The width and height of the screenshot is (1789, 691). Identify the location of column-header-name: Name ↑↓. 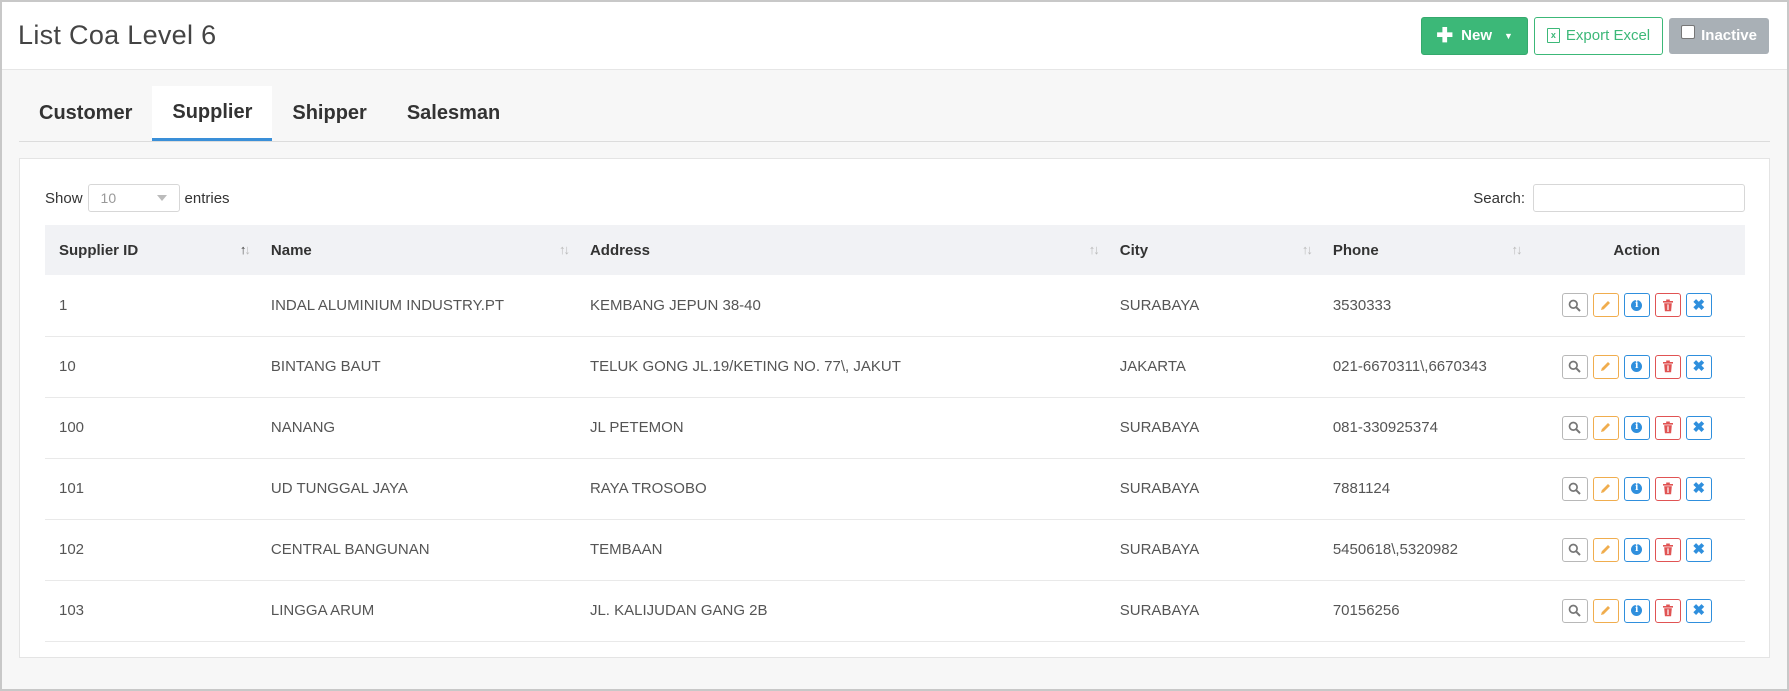
(416, 250).